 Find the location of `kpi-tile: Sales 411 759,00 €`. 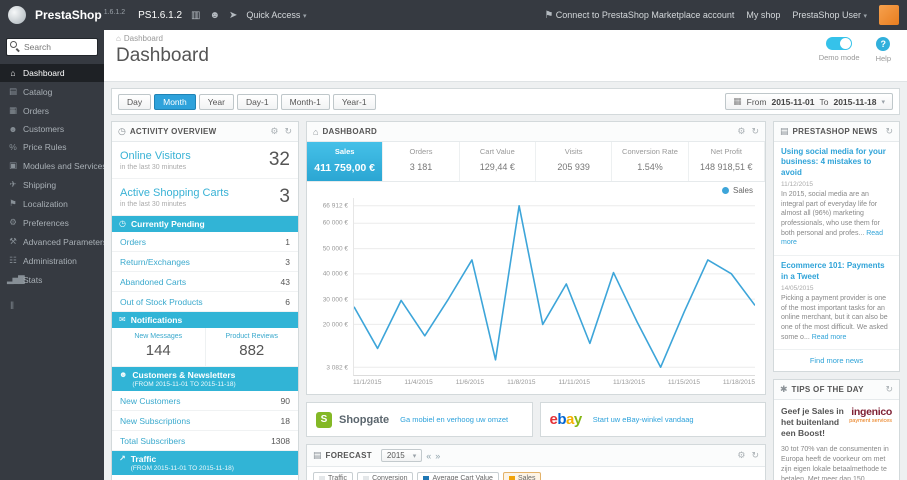

kpi-tile: Sales 411 759,00 € is located at coordinates (345, 161).